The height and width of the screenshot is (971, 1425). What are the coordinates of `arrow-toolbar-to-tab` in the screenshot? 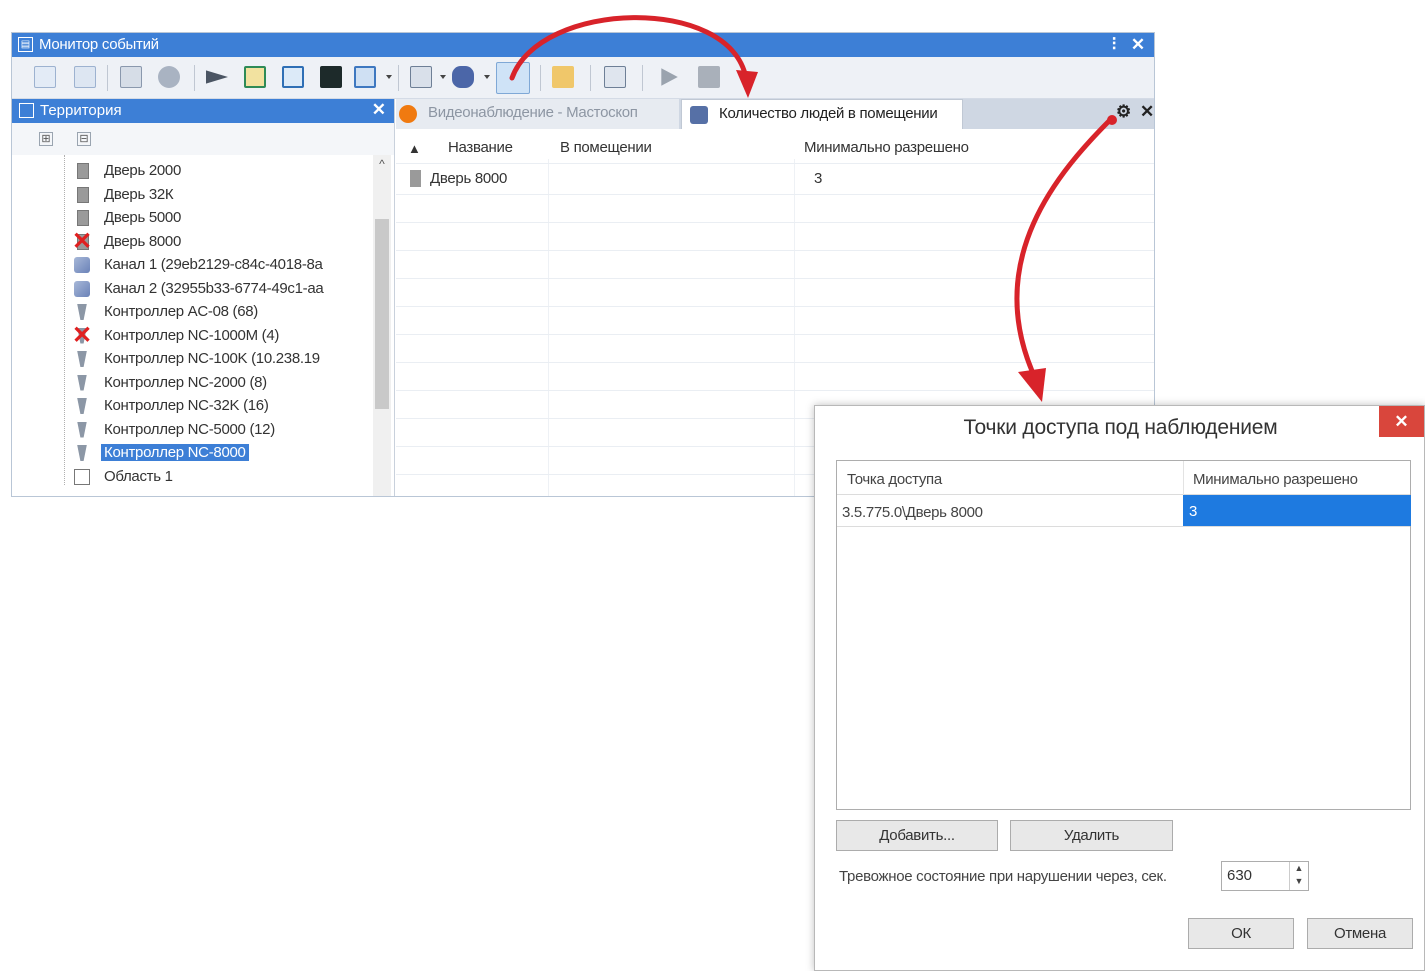 It's located at (629, 48).